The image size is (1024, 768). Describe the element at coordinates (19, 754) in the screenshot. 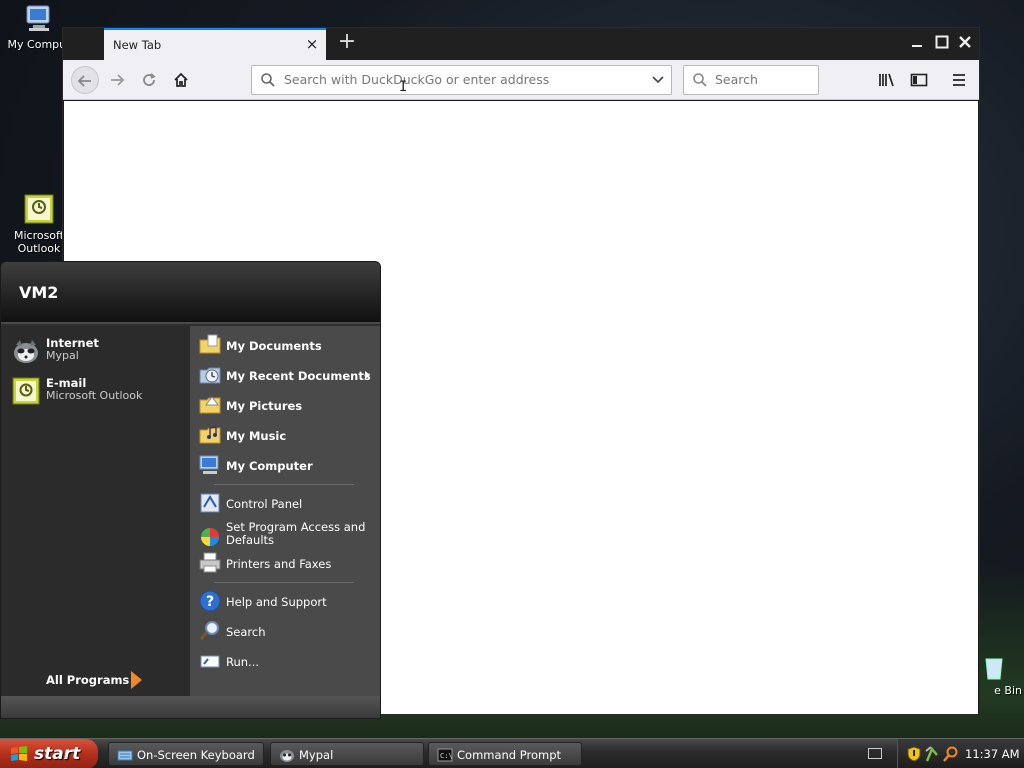

I see `windows-logo-icon` at that location.